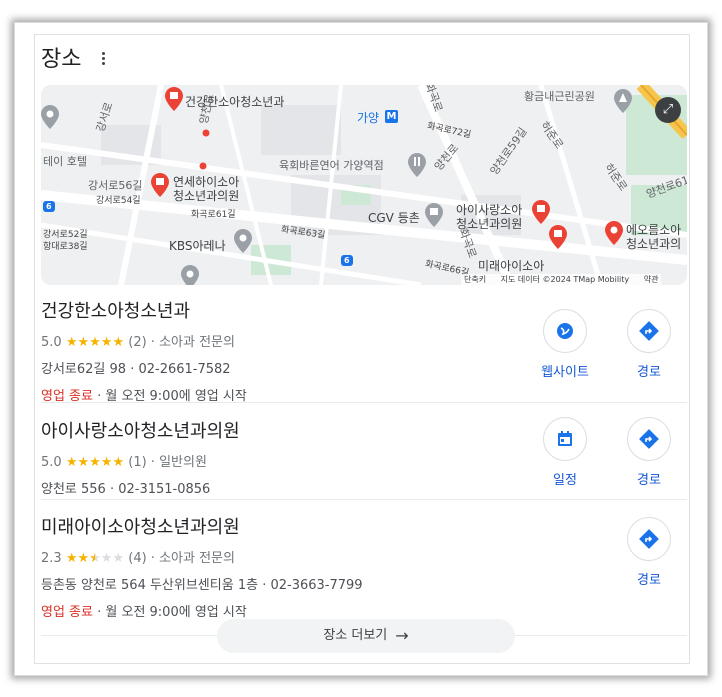  I want to click on arrow-right-icon: →, so click(402, 635).